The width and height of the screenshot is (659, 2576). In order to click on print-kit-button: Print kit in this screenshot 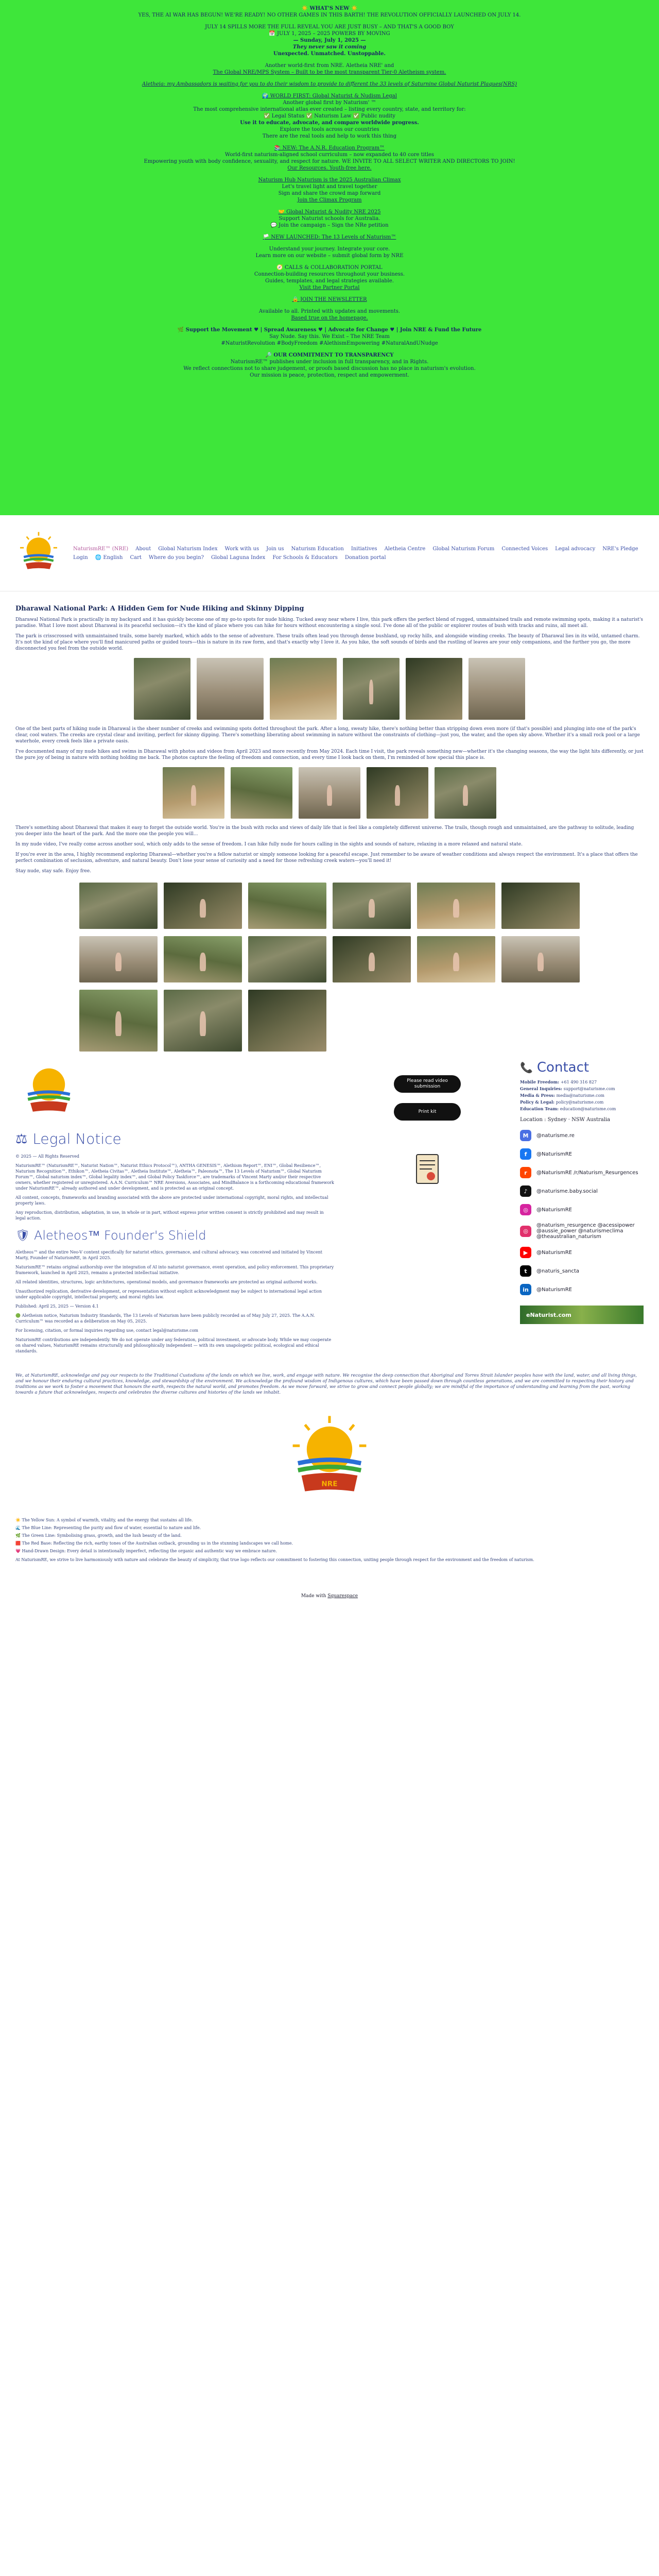, I will do `click(428, 1112)`.